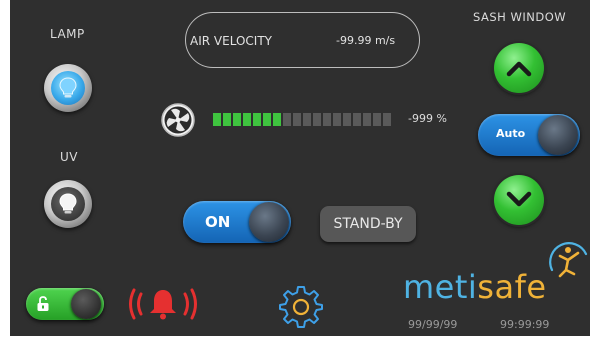 The height and width of the screenshot is (343, 598). I want to click on uv-lamp-icon, so click(68, 204).